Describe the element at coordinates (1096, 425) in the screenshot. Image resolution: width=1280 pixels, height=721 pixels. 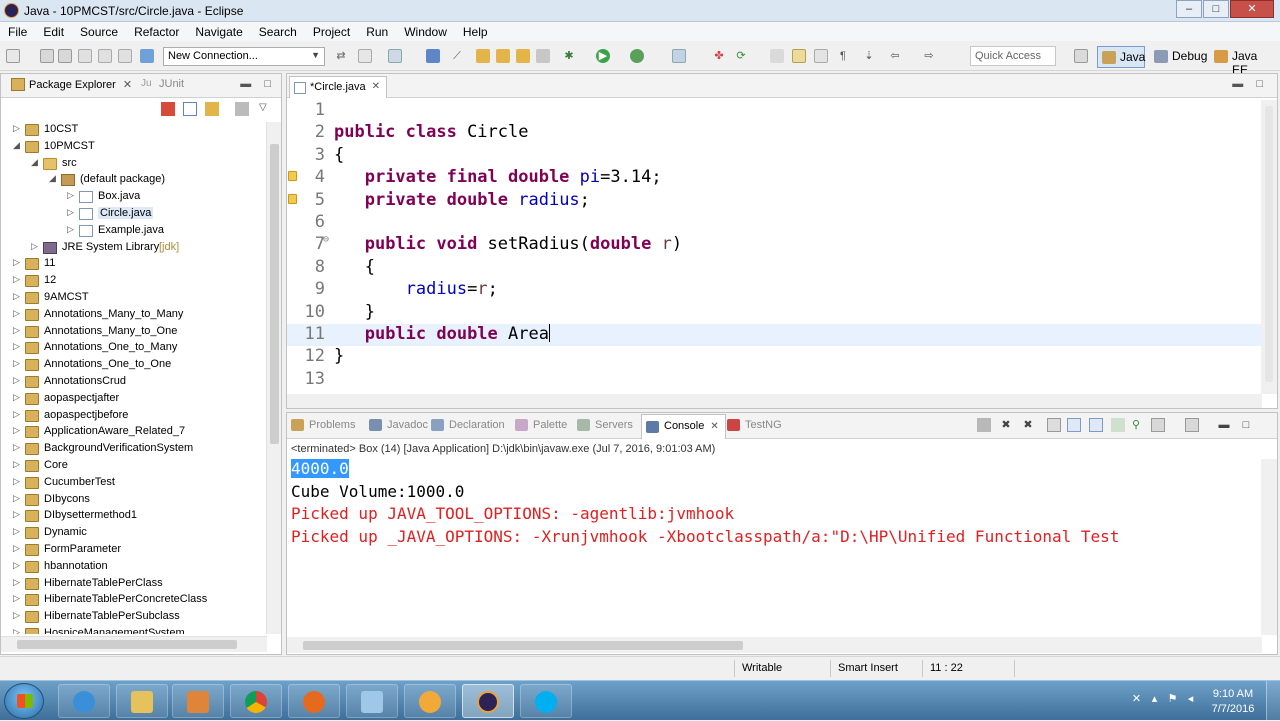
I see `word-wrap-icon` at that location.